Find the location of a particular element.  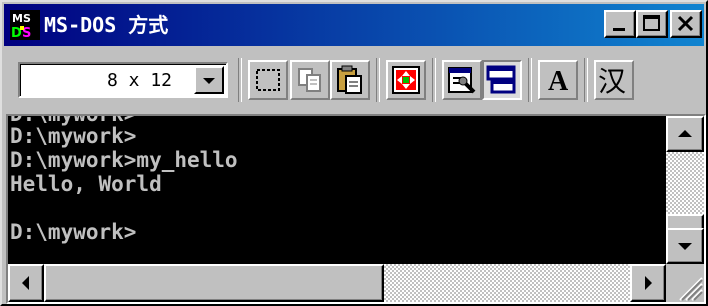

paste-button is located at coordinates (350, 80).